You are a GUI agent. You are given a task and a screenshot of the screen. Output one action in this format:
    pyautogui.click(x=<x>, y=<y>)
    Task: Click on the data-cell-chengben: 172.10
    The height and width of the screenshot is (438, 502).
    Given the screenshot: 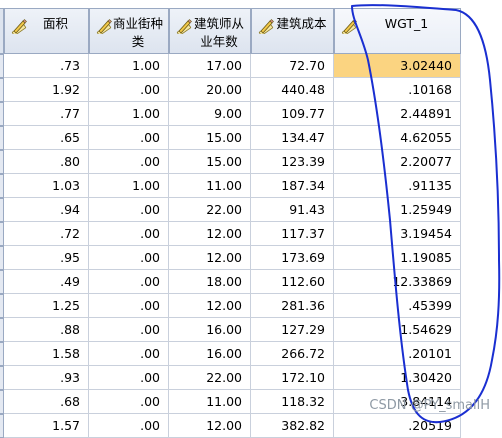 What is the action you would take?
    pyautogui.click(x=292, y=378)
    